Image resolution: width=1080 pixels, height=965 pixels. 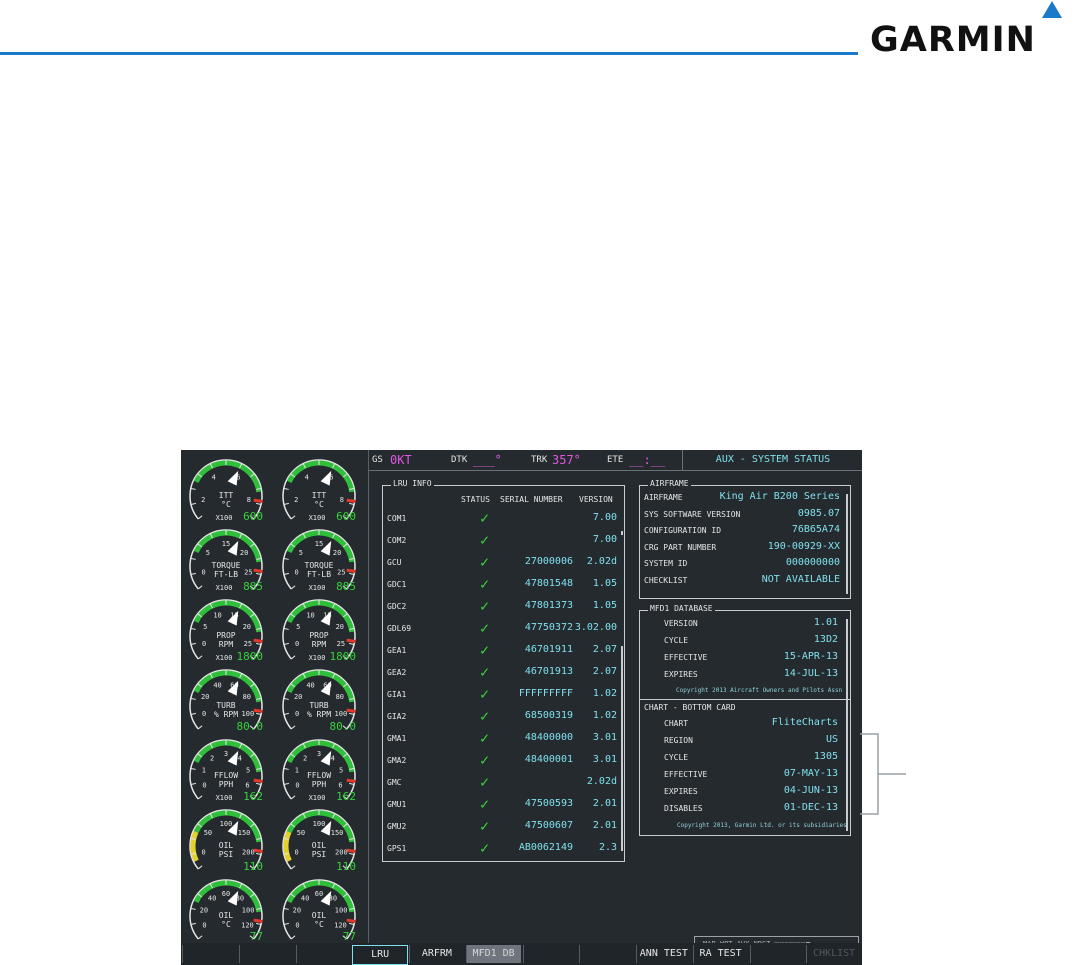 What do you see at coordinates (548, 759) in the screenshot?
I see `lru-serial: 48400001` at bounding box center [548, 759].